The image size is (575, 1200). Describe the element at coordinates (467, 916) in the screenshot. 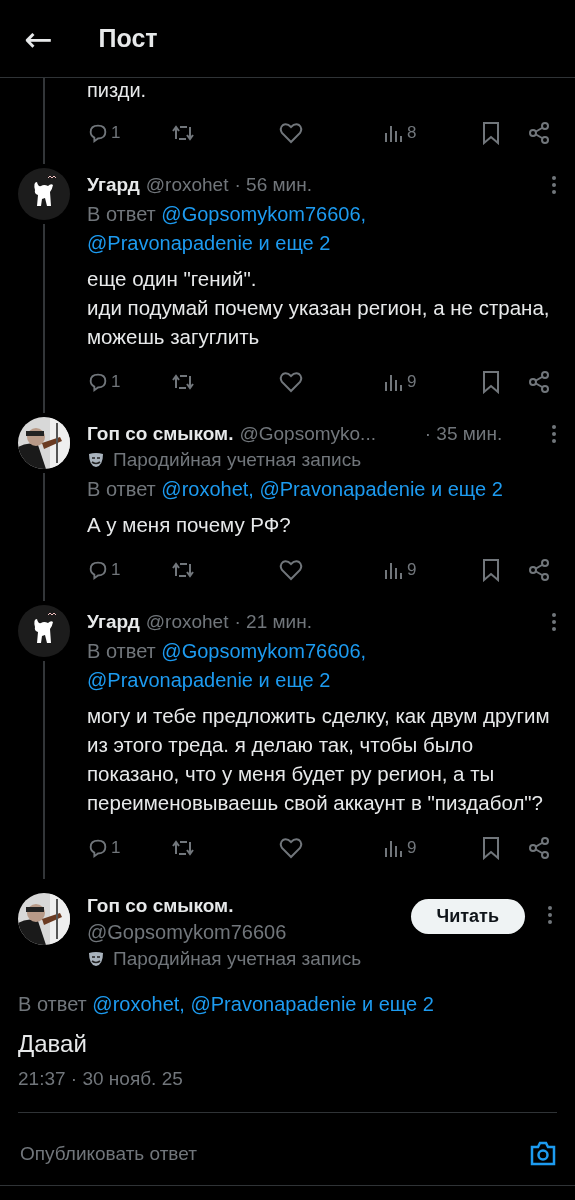

I see `follow-button: Читать` at that location.